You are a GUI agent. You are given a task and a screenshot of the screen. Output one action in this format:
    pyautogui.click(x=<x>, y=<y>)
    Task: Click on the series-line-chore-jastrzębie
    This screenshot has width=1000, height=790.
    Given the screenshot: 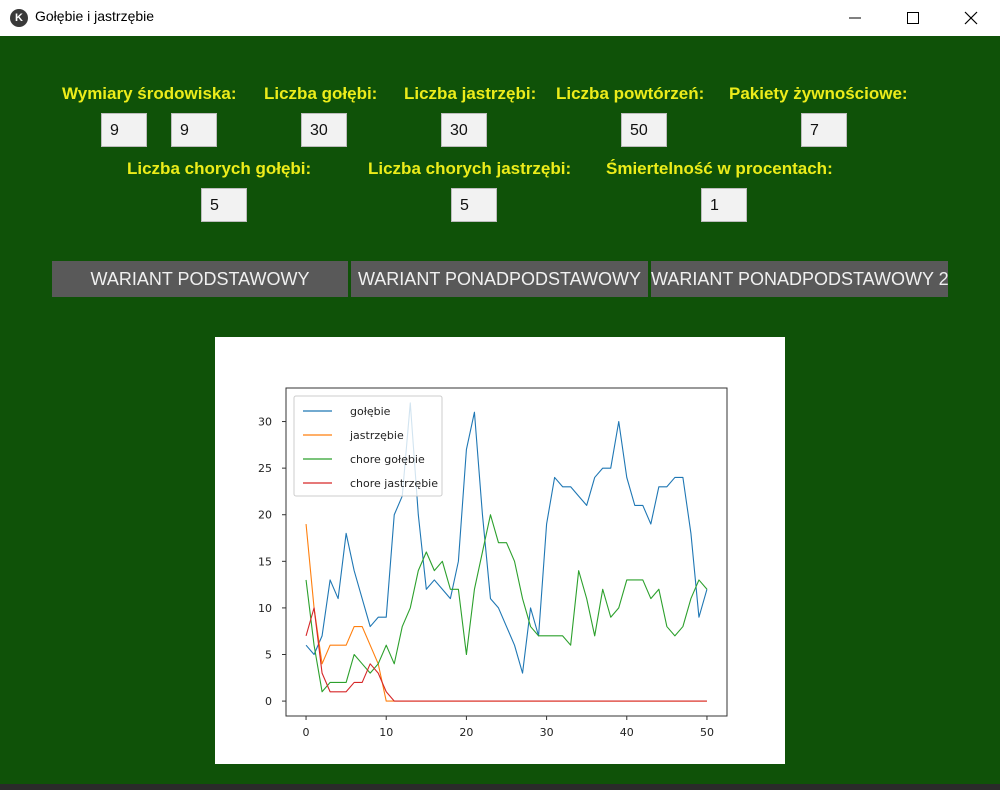 What is the action you would take?
    pyautogui.click(x=506, y=654)
    